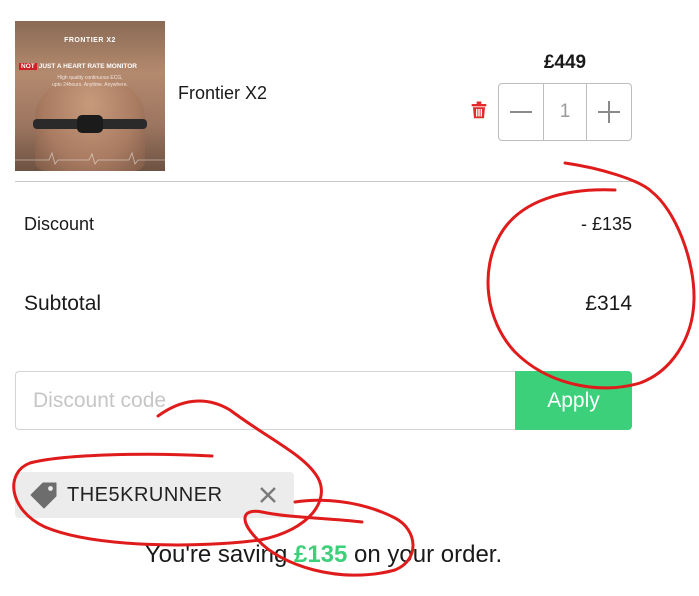 The height and width of the screenshot is (596, 699). Describe the element at coordinates (87, 66) in the screenshot. I see `image-headline-text: JUST A HEART RATE MONITOR` at that location.